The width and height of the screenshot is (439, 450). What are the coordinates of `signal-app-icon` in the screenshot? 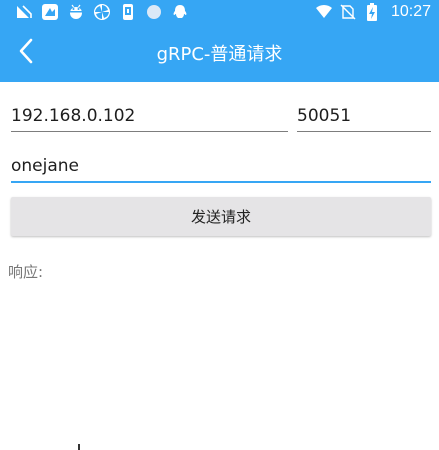 It's located at (24, 12).